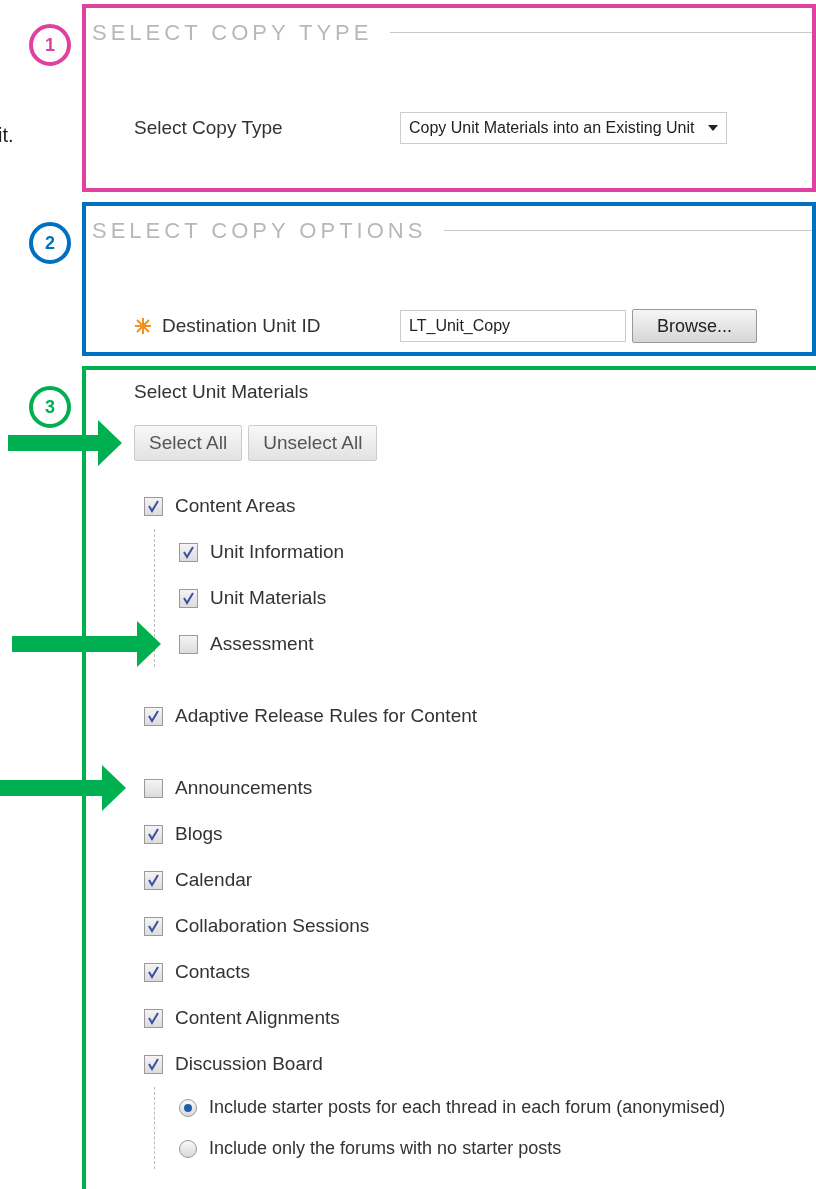 The width and height of the screenshot is (816, 1189). I want to click on checkbox-label: Assessment, so click(262, 643).